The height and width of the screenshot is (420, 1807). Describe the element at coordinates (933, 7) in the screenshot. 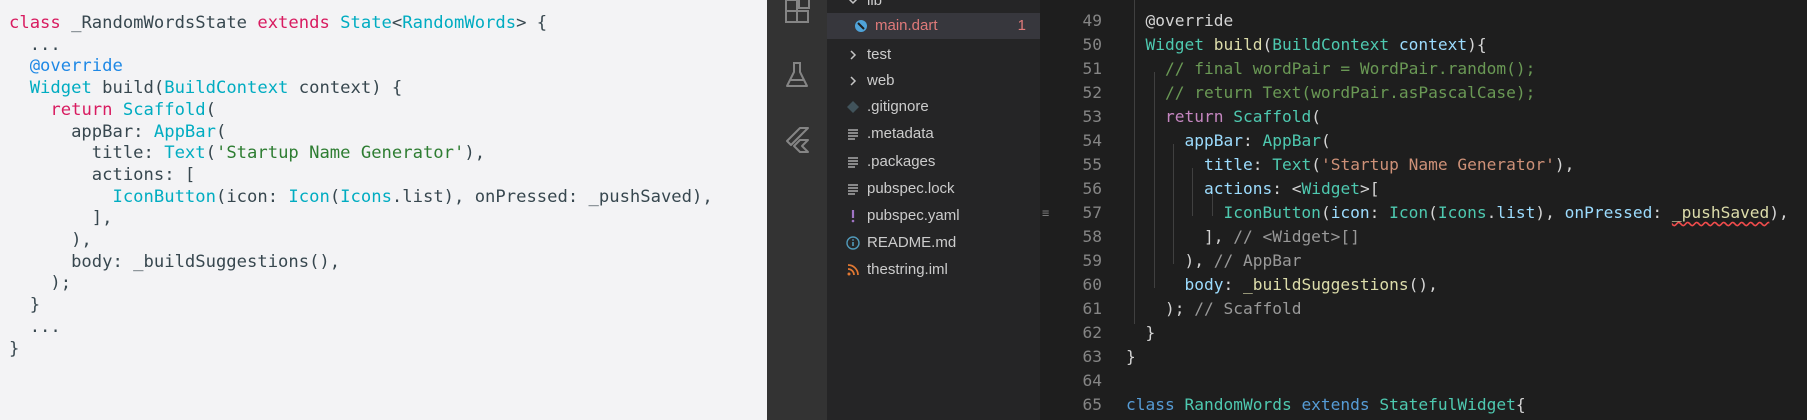

I see `explorer-item-lib: lib` at that location.